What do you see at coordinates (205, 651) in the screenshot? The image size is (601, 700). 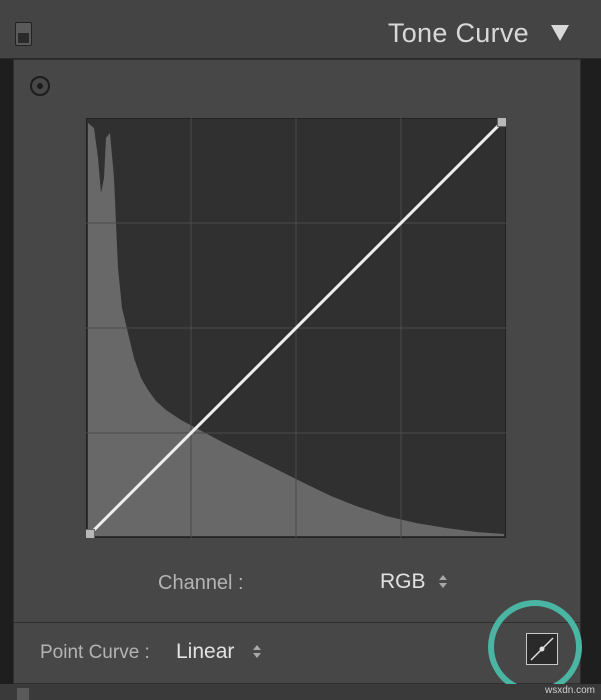 I see `point-curve-value: Linear` at bounding box center [205, 651].